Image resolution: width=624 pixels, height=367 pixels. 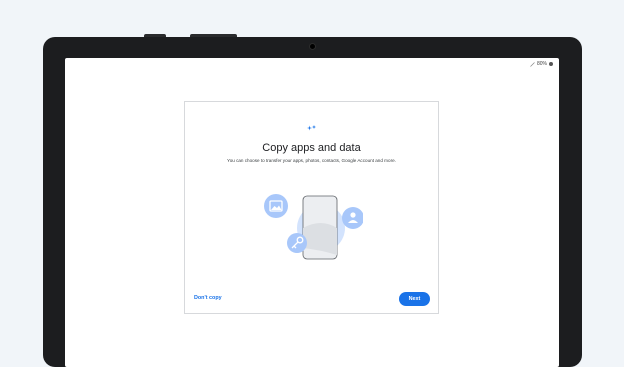 What do you see at coordinates (313, 227) in the screenshot?
I see `transfer-illustration` at bounding box center [313, 227].